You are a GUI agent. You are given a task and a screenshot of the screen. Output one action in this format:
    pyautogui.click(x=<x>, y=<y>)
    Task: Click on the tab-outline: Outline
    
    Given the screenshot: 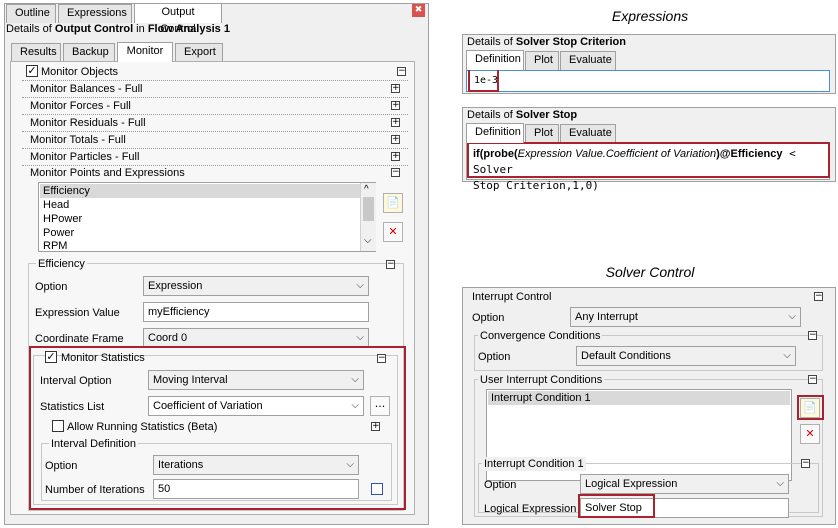 What is the action you would take?
    pyautogui.click(x=31, y=13)
    